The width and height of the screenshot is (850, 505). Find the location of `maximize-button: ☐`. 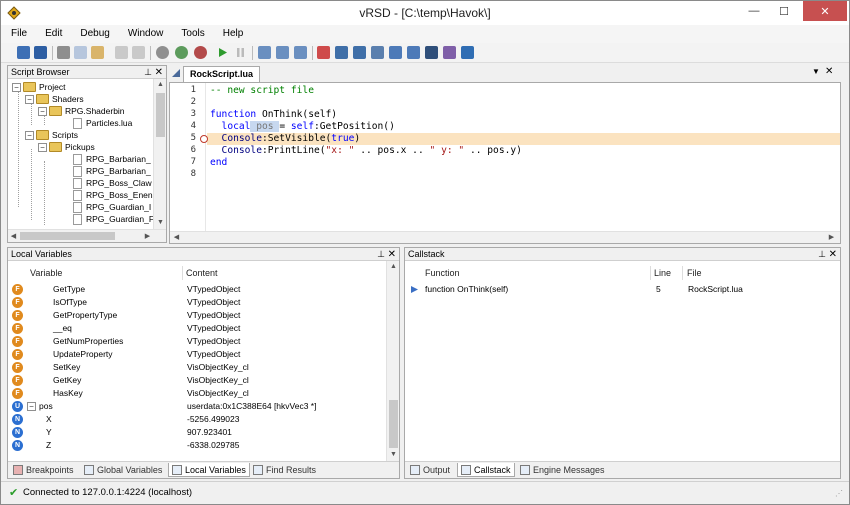

maximize-button: ☐ is located at coordinates (784, 11).